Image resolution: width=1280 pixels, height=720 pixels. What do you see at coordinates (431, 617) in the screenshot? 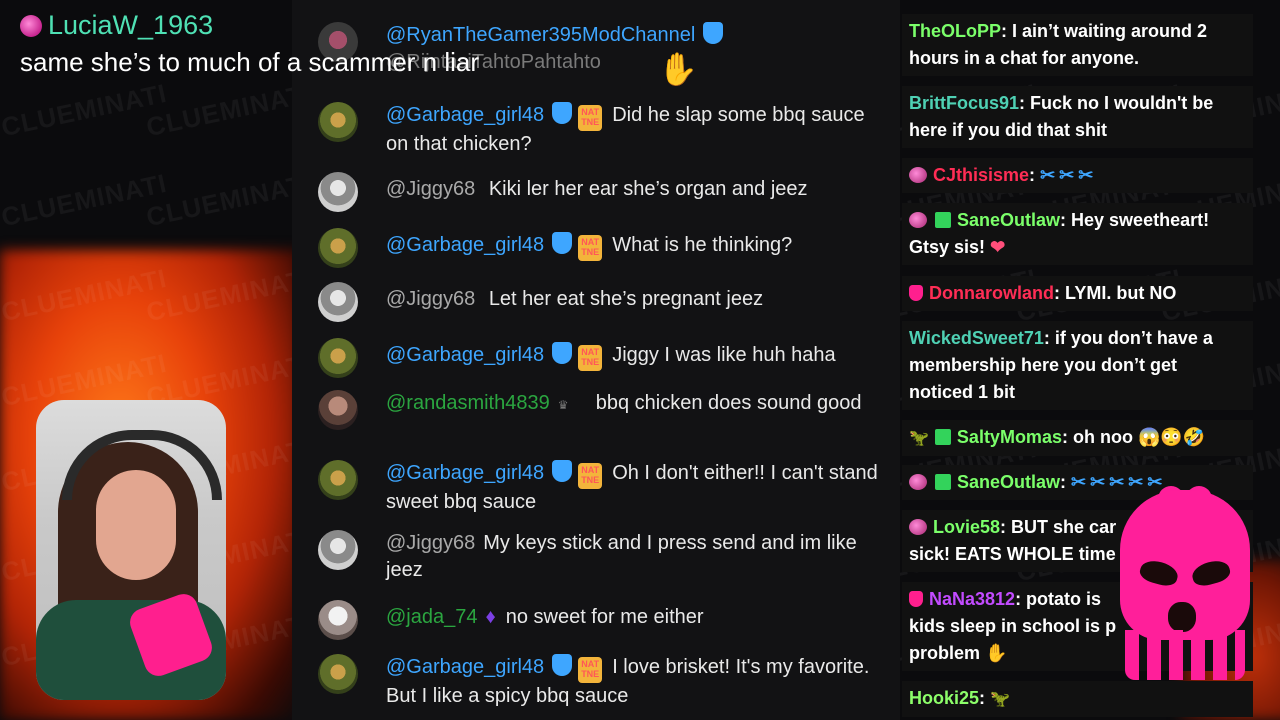
I see `chat-username: @jada_74` at bounding box center [431, 617].